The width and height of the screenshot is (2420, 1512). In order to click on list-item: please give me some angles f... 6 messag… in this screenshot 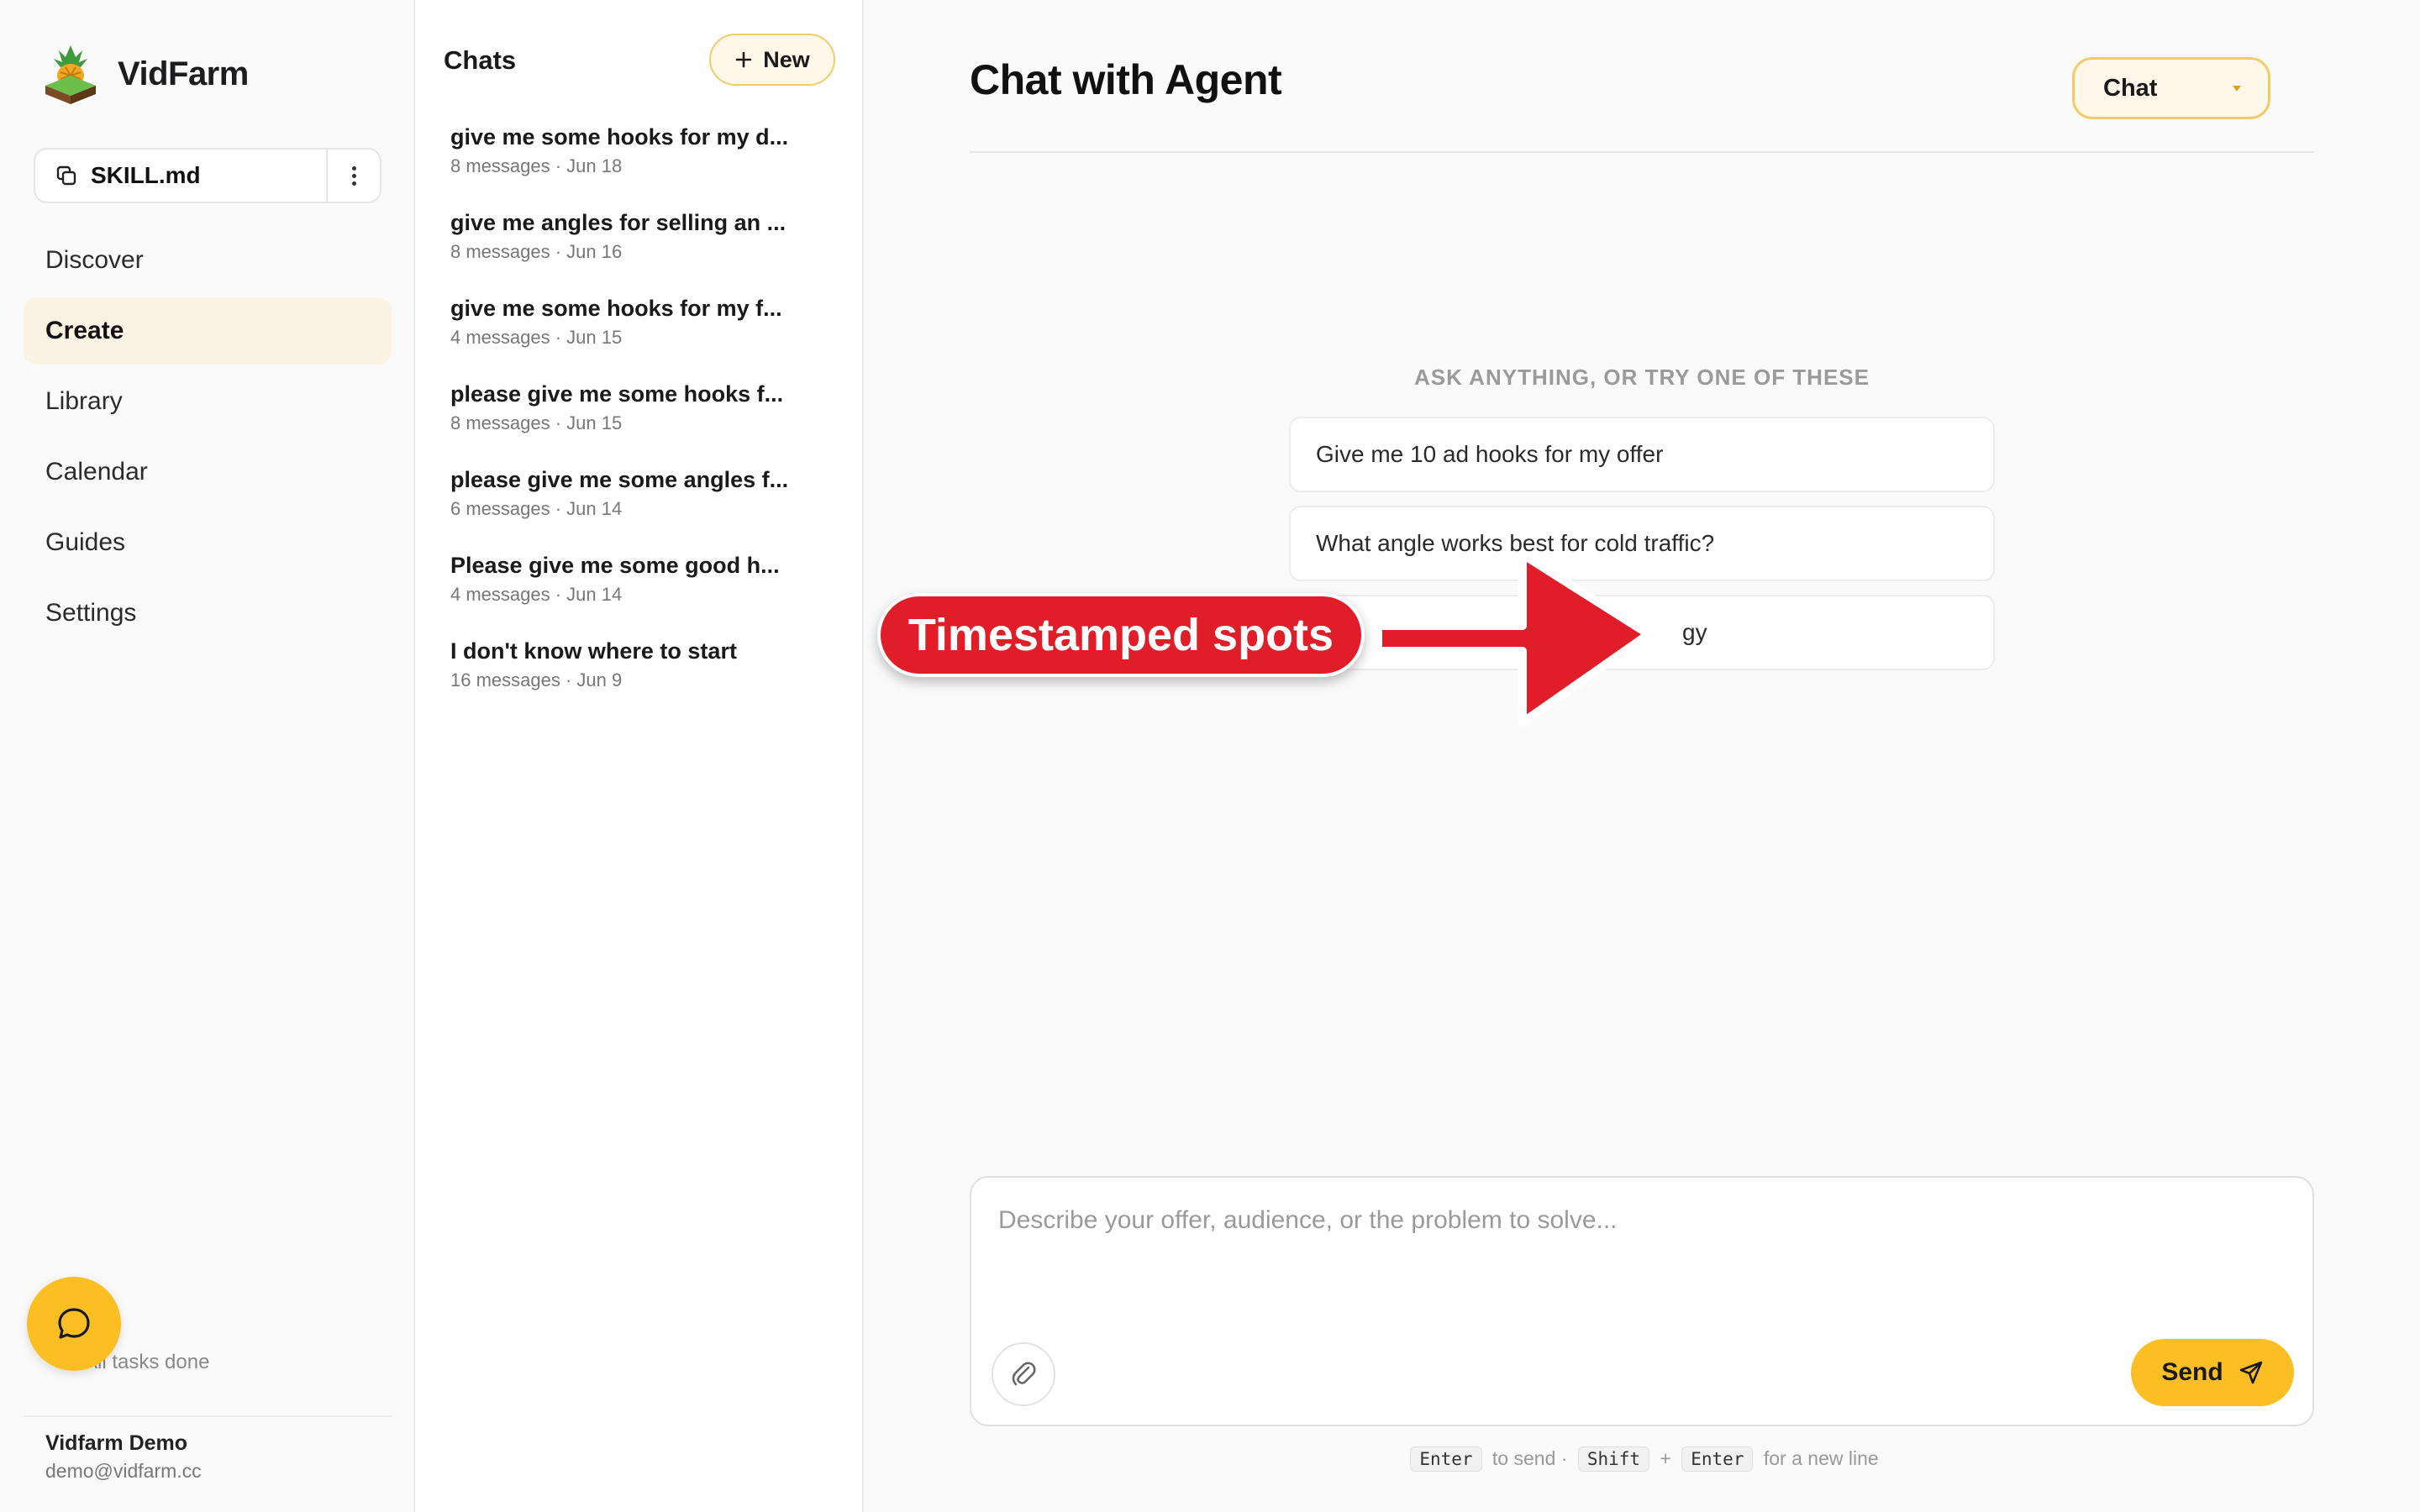, I will do `click(643, 510)`.